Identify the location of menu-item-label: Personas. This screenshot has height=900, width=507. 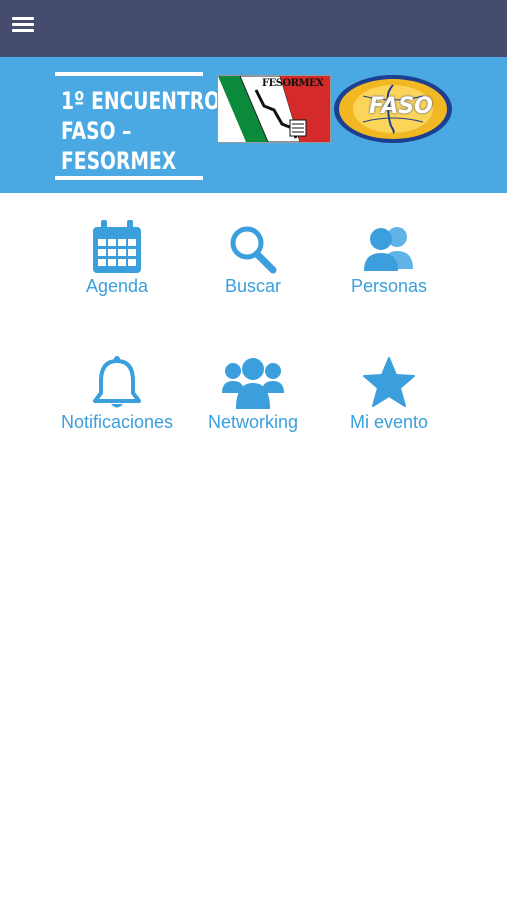
(389, 286).